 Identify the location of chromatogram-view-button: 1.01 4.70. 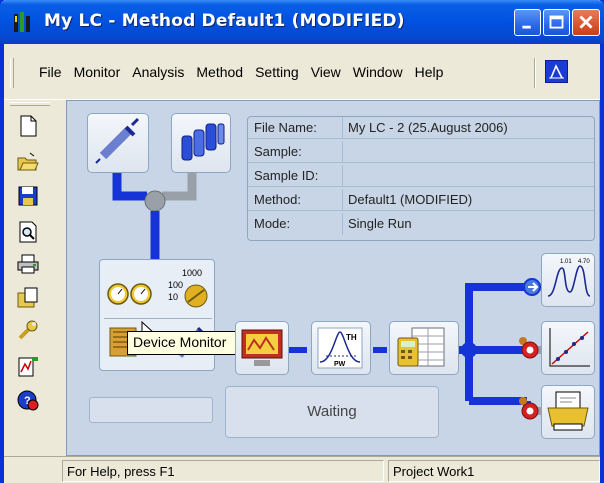
(568, 280).